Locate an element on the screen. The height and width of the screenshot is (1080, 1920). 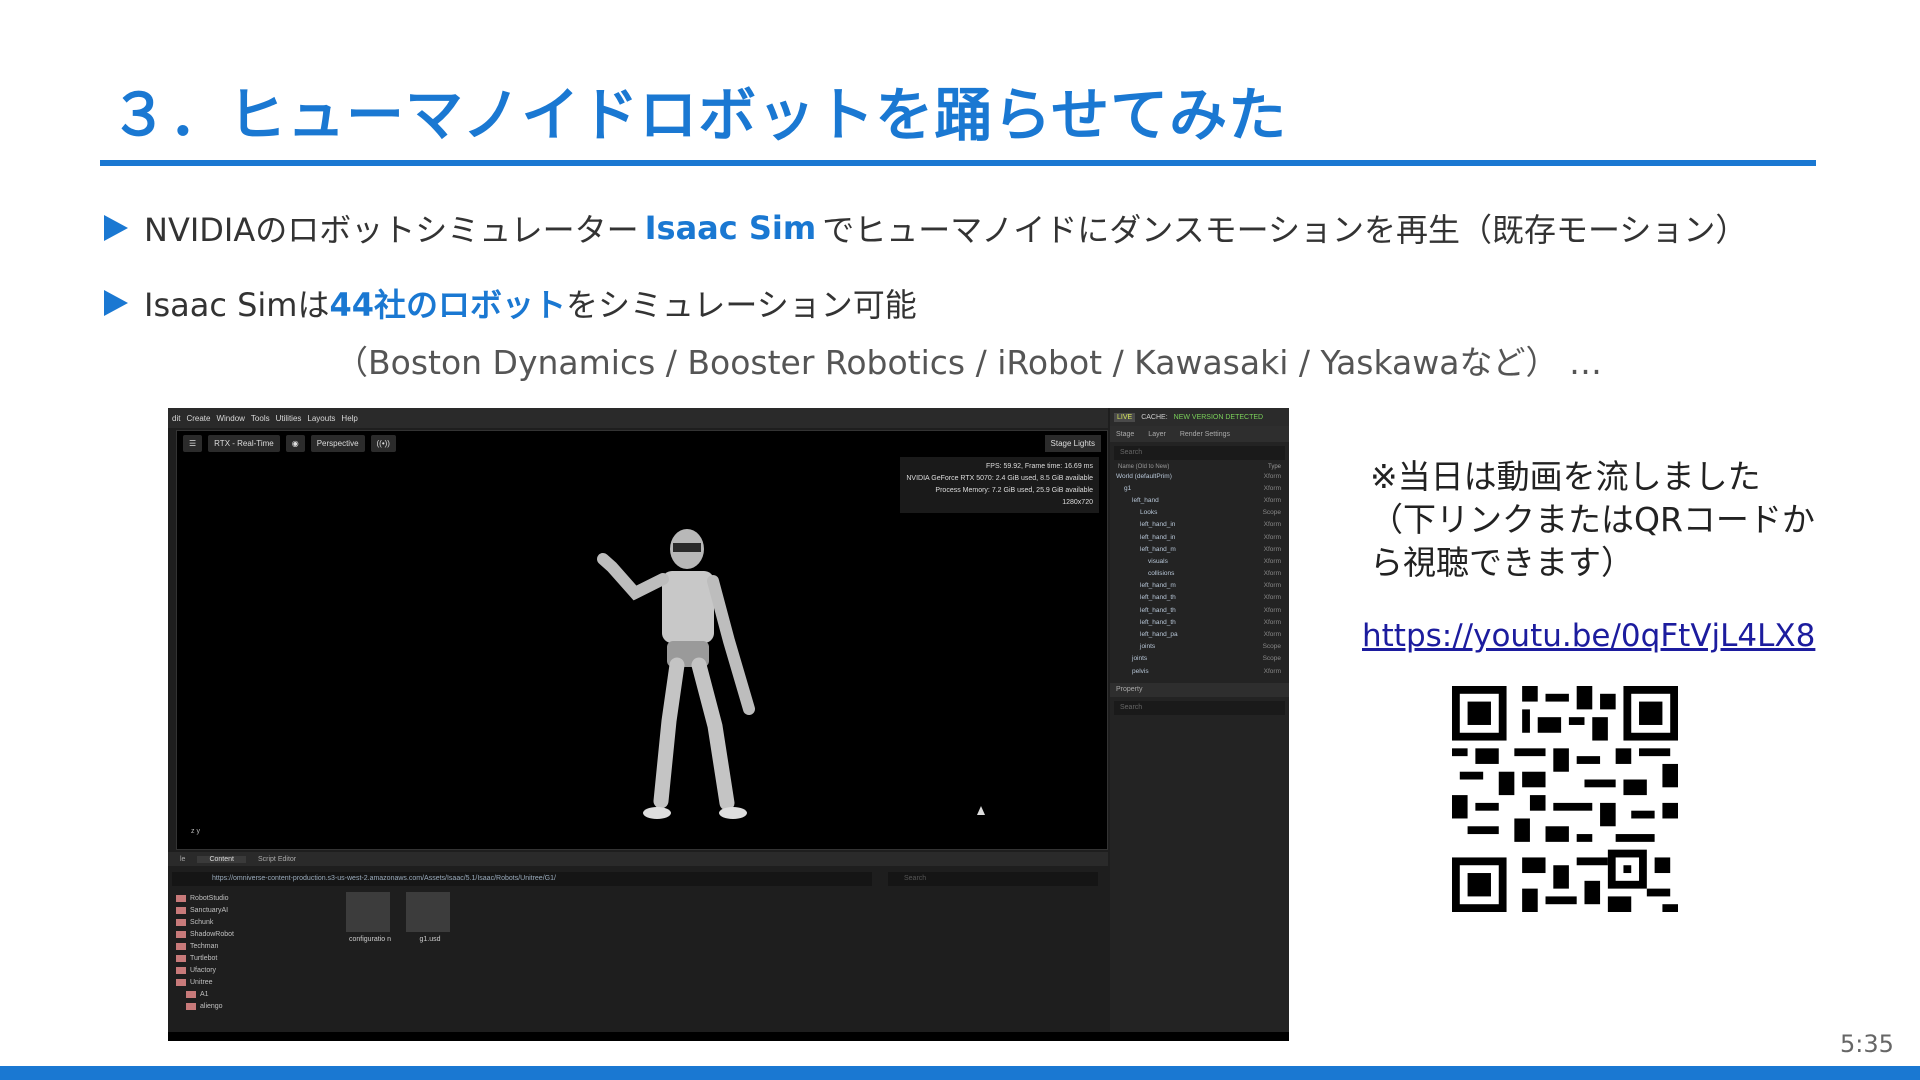
content-tabs: le Content Script Editor is located at coordinates (638, 859).